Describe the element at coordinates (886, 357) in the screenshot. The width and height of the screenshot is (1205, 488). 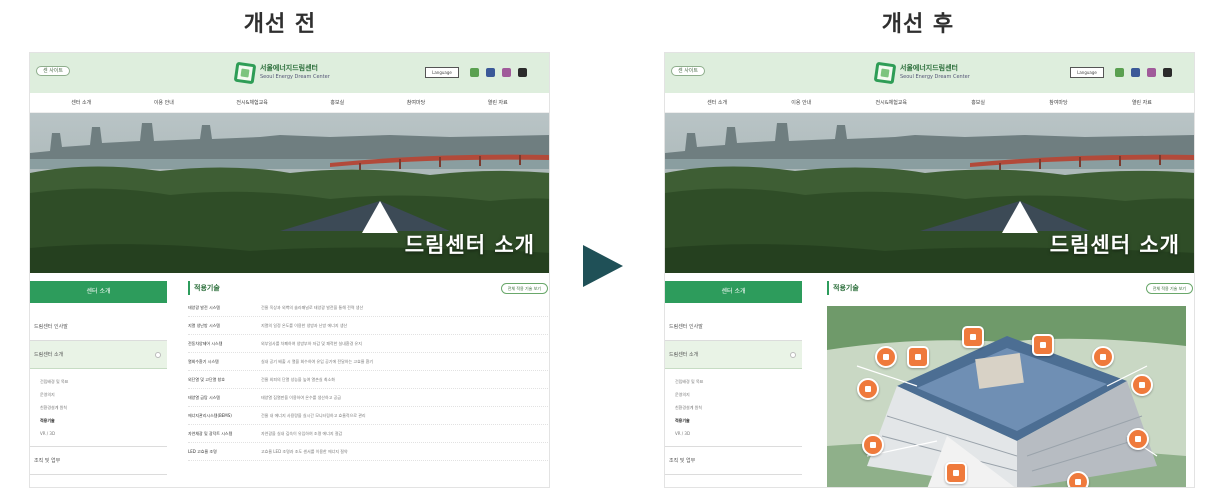
I see `solar-badge-icon` at that location.